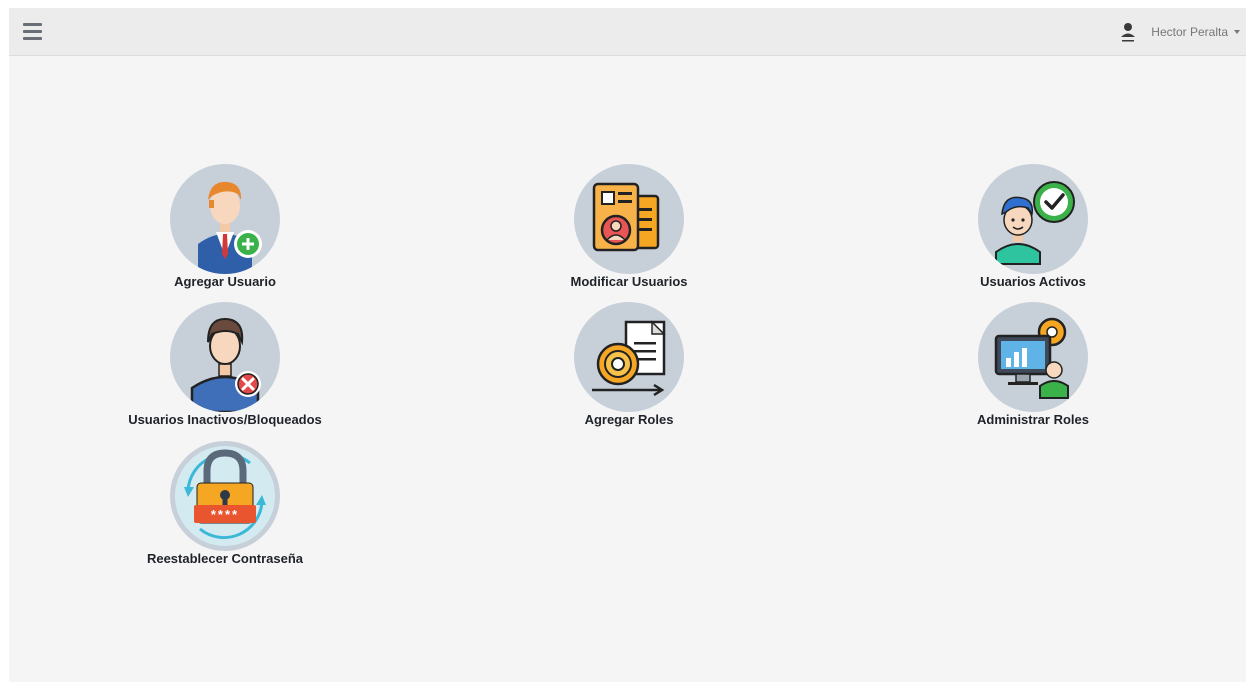 The width and height of the screenshot is (1246, 682). I want to click on blocked-user-icon, so click(225, 357).